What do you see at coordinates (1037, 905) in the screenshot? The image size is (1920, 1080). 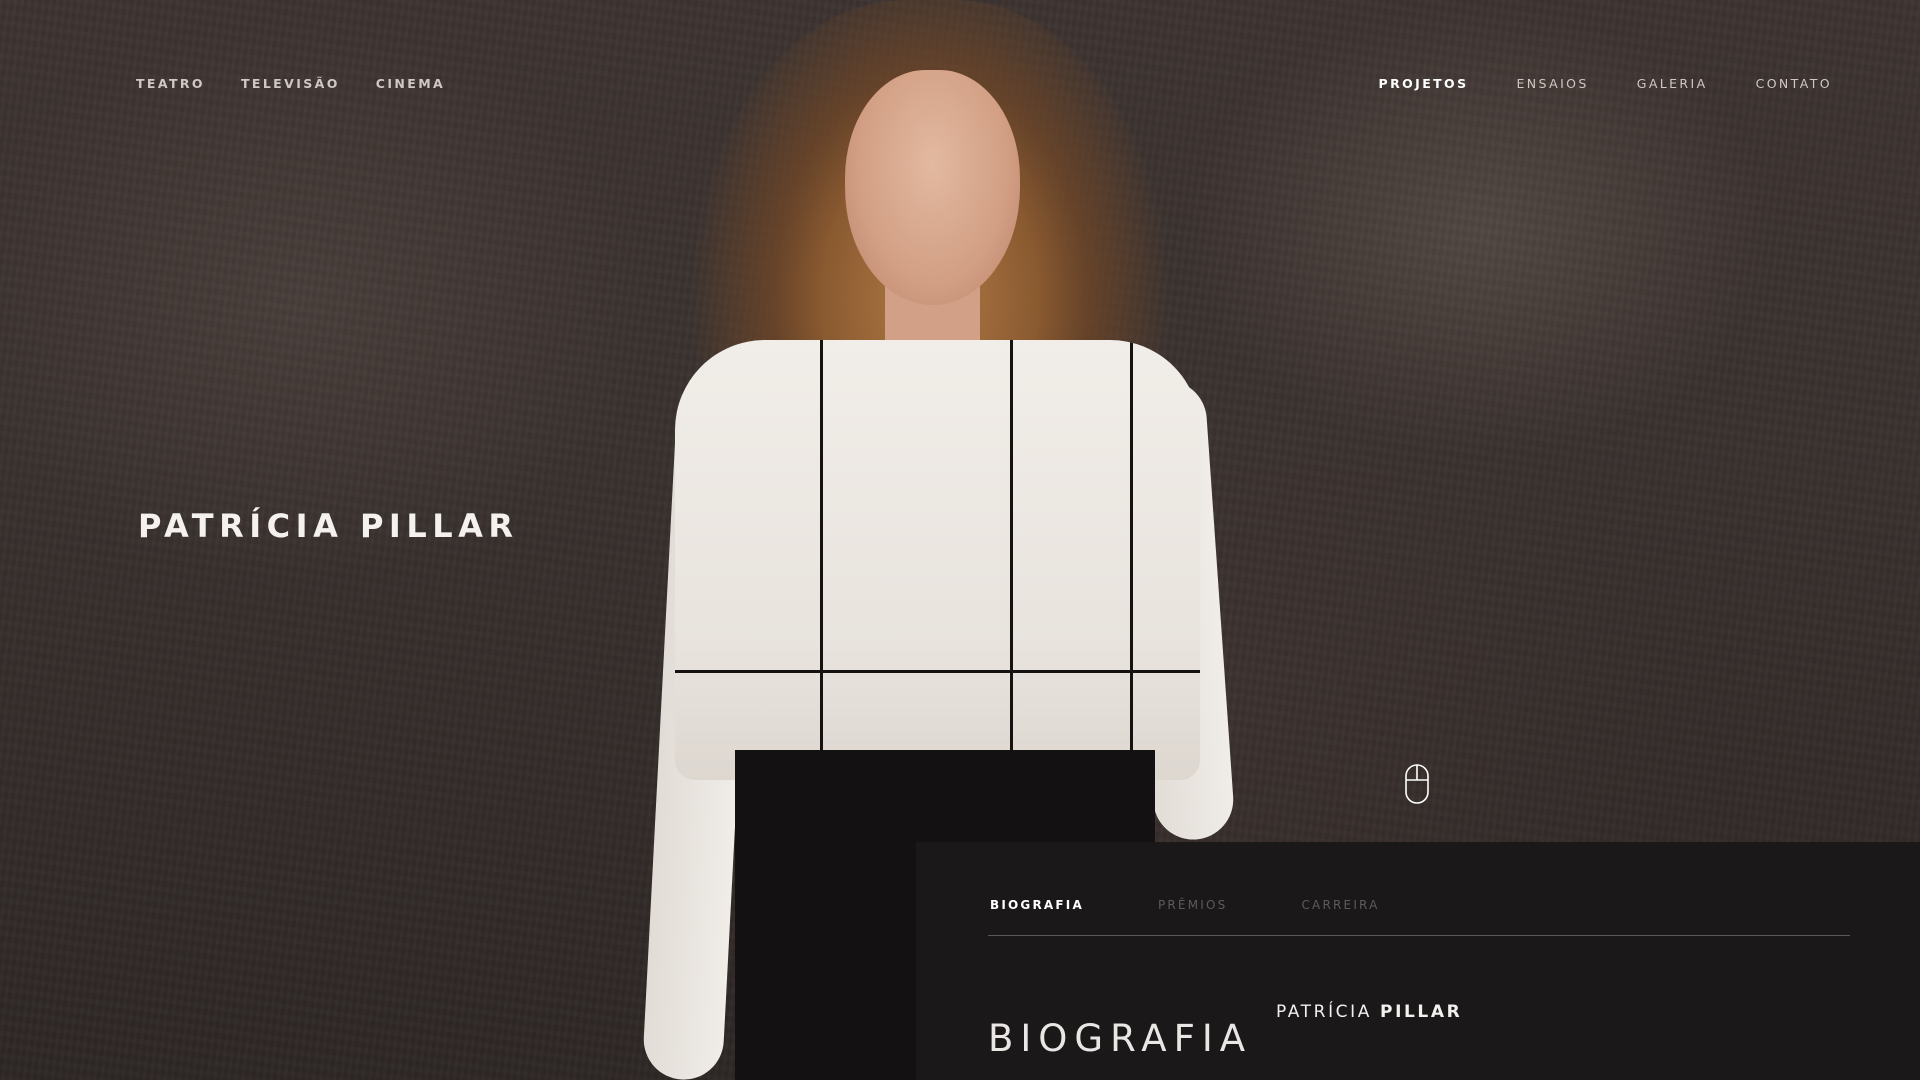 I see `tab-biografia: BIOGRAFIA` at bounding box center [1037, 905].